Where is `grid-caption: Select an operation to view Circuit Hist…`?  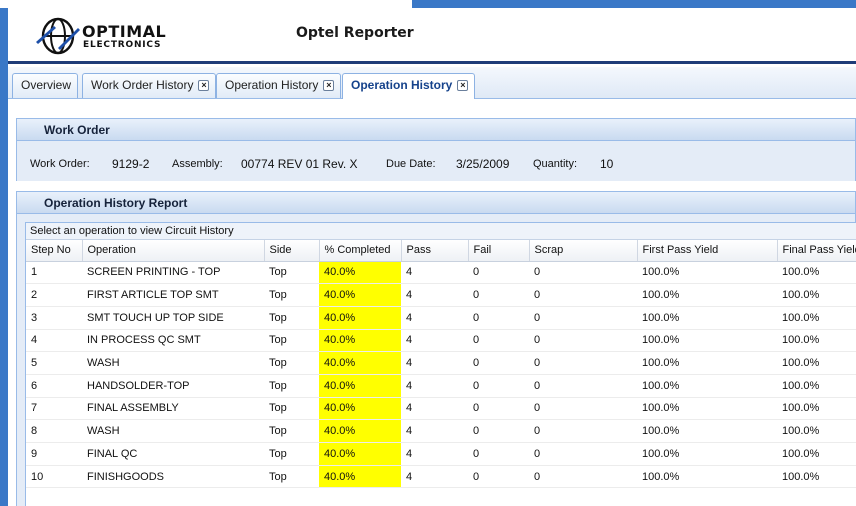 grid-caption: Select an operation to view Circuit Hist… is located at coordinates (441, 231).